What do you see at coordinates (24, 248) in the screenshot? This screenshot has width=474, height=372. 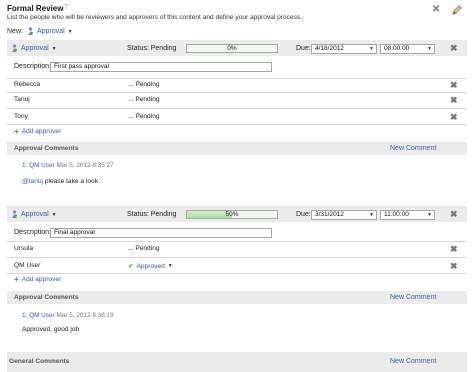 I see `approver-name: Ursula` at bounding box center [24, 248].